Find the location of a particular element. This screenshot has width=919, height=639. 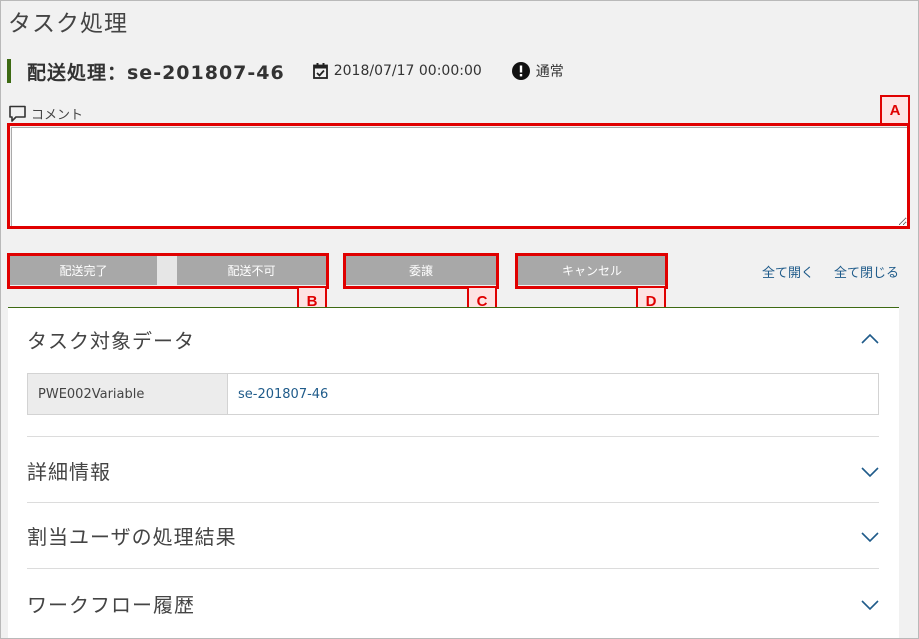

button-separator is located at coordinates (167, 270).